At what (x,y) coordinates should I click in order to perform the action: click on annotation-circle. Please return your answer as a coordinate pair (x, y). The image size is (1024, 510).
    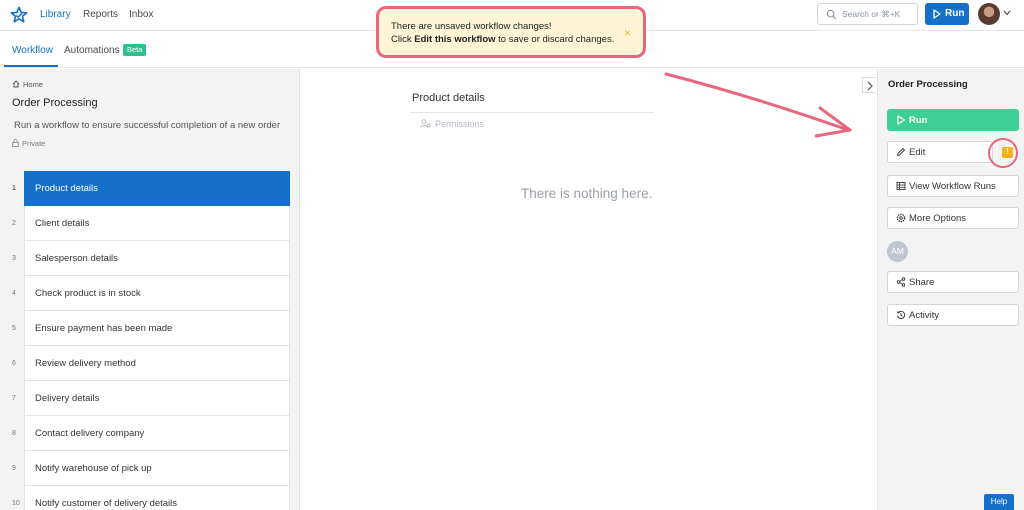
    Looking at the image, I should click on (1003, 153).